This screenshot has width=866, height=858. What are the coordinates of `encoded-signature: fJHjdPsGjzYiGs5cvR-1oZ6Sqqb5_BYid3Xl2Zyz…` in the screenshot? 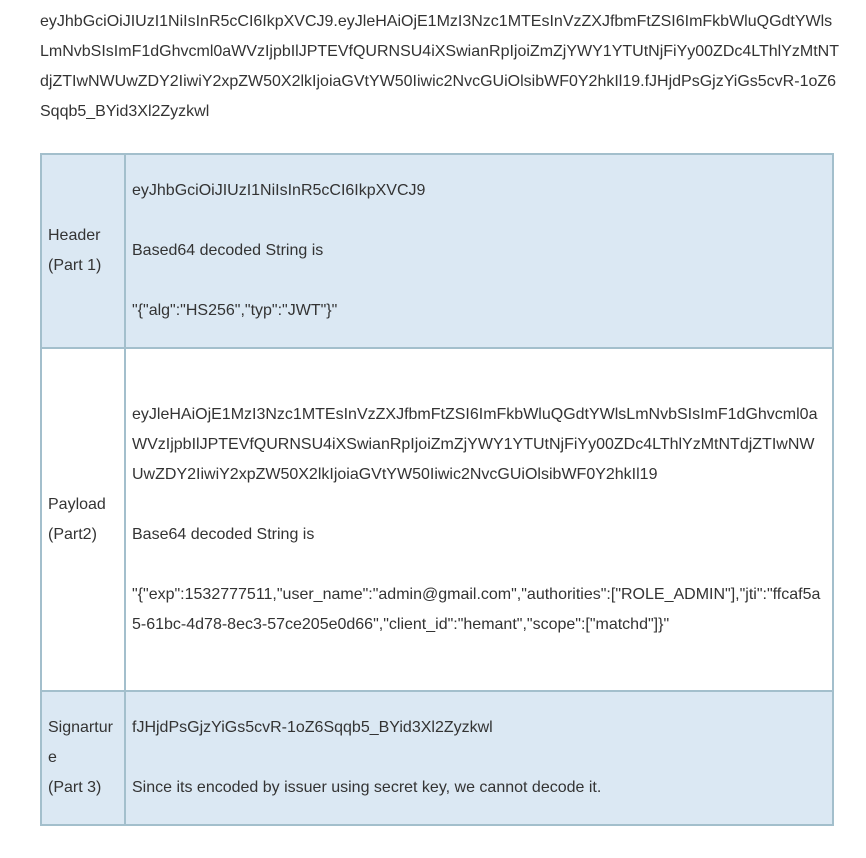 It's located at (312, 727).